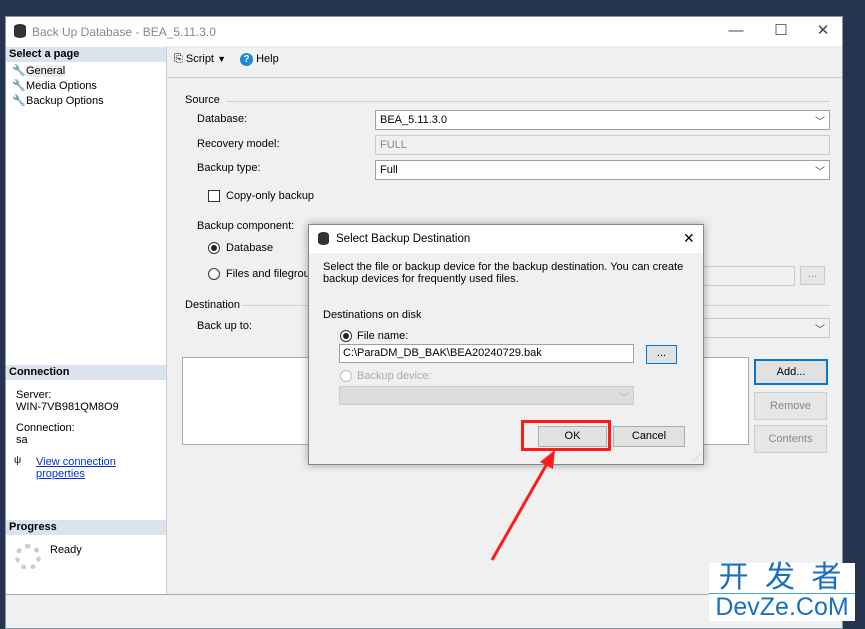 This screenshot has height=629, width=865. I want to click on arrow-shaft, so click(520, 511).